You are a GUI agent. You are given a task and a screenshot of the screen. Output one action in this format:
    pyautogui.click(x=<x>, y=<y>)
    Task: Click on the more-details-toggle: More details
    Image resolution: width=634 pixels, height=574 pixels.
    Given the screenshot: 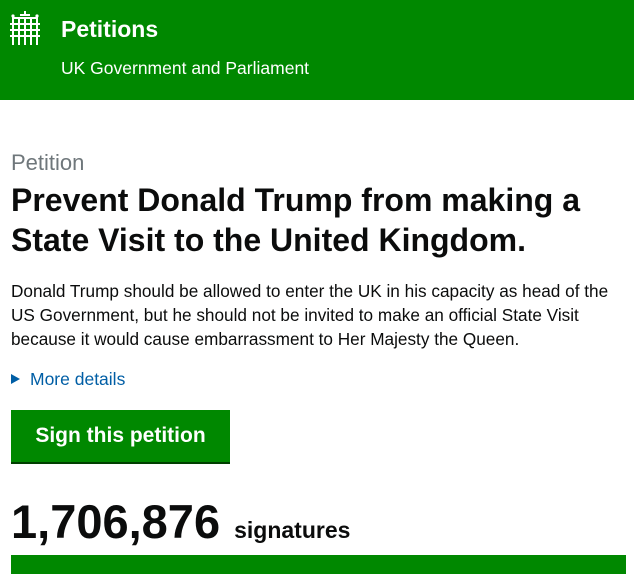 What is the action you would take?
    pyautogui.click(x=68, y=379)
    